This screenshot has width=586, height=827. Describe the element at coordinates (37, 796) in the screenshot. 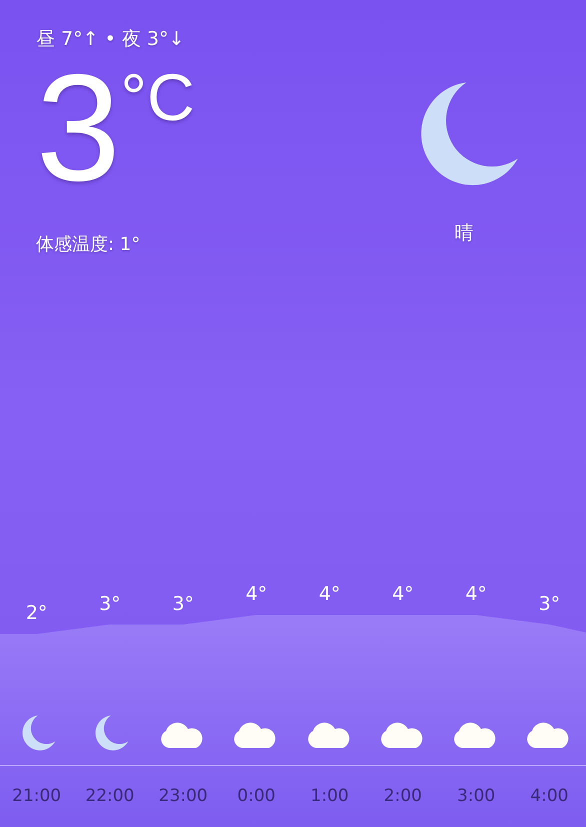

I see `hour-time: 21:00` at that location.